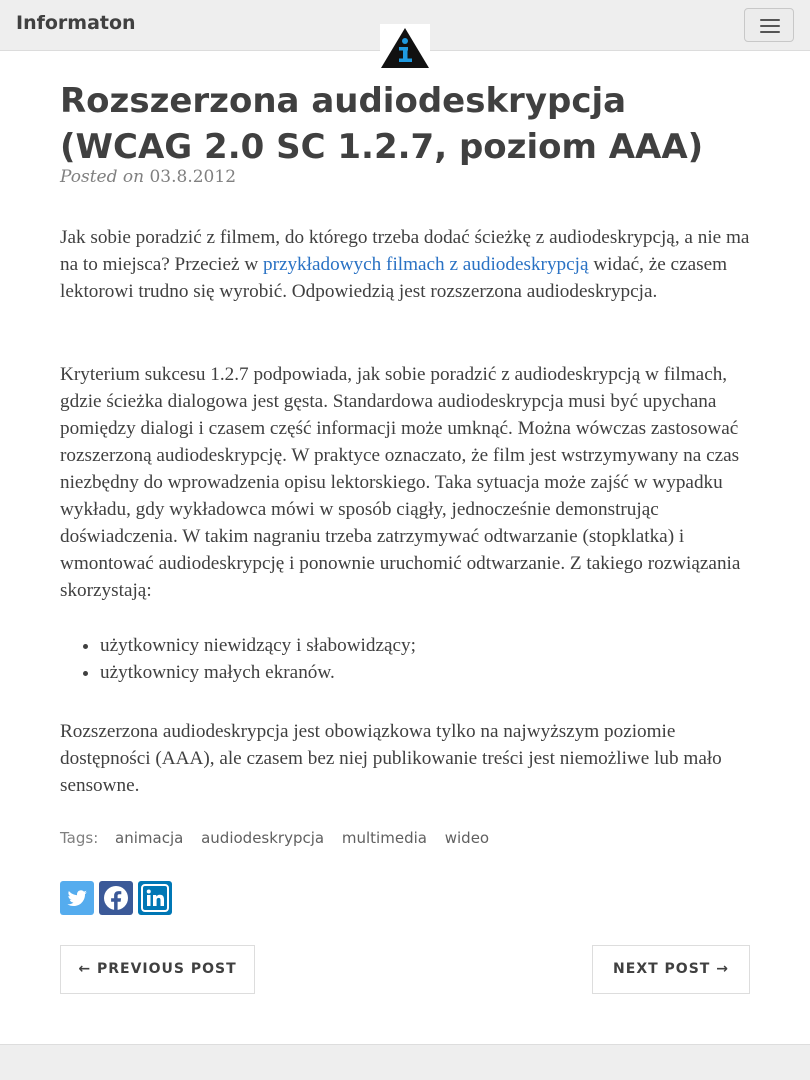 The width and height of the screenshot is (810, 1080). Describe the element at coordinates (405, 1062) in the screenshot. I see `page-footer` at that location.